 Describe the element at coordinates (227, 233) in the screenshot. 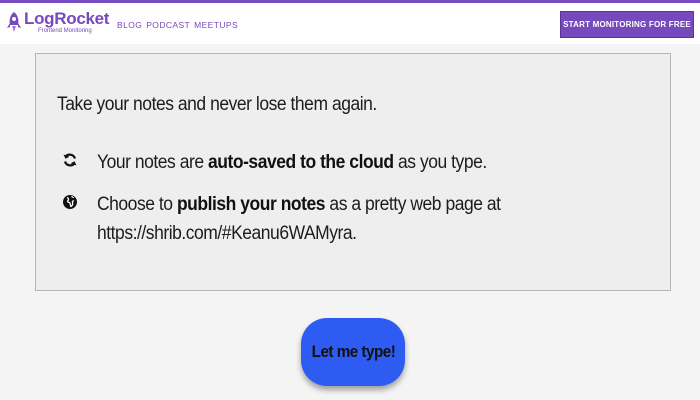

I see `feature-publish-url: https://shrib.com/#Keanu6WAMyra.` at that location.